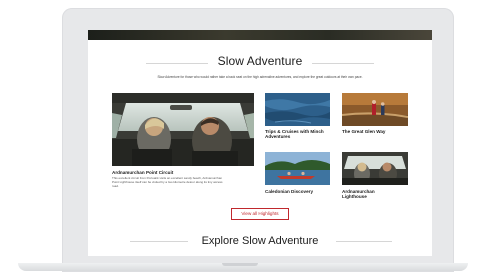 The width and height of the screenshot is (479, 272). I want to click on sea-photo, so click(297, 109).